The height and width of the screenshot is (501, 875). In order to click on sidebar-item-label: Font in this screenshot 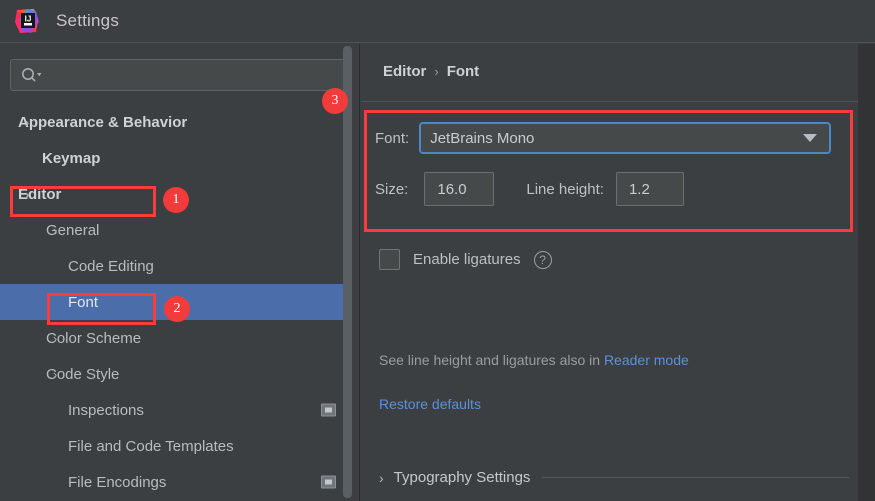, I will do `click(83, 302)`.